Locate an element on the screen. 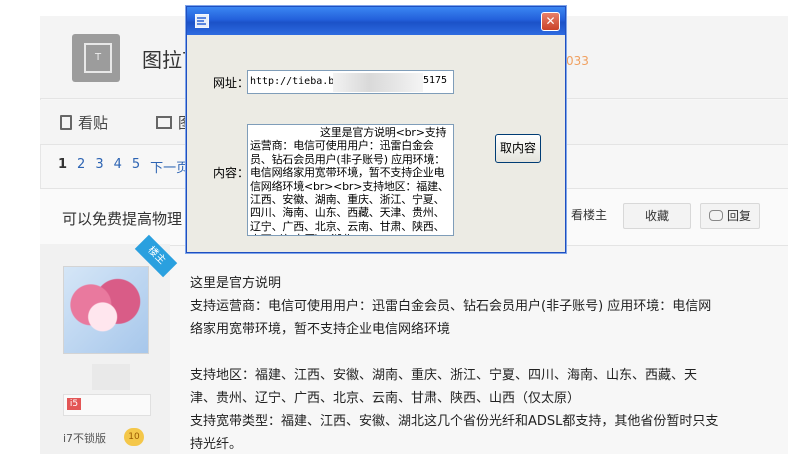 The image size is (788, 456). content-label: 内容： is located at coordinates (231, 173).